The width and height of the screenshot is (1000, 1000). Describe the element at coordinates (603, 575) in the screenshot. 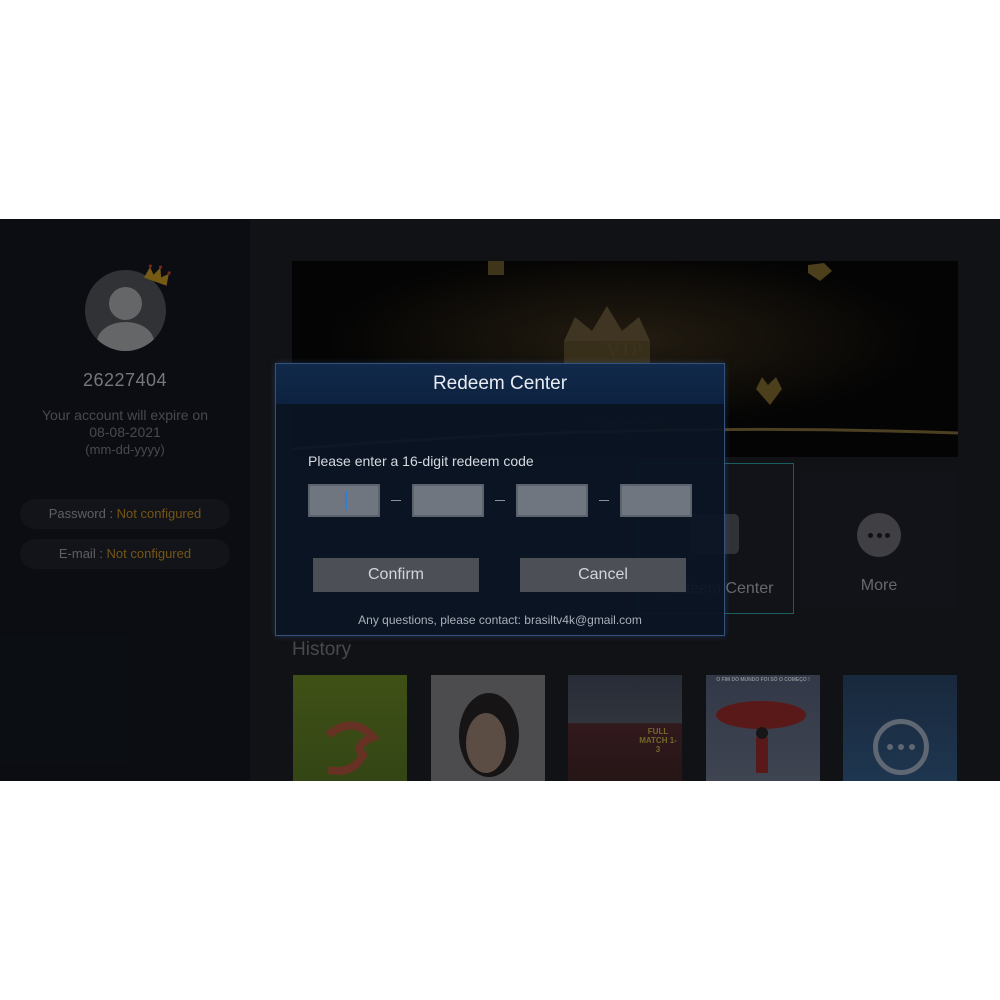

I see `cancel-button: Cancel` at that location.